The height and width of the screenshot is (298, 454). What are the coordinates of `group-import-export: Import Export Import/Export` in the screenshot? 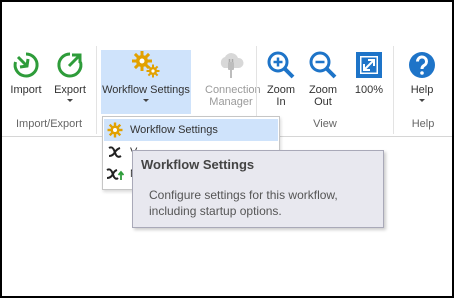 It's located at (49, 86).